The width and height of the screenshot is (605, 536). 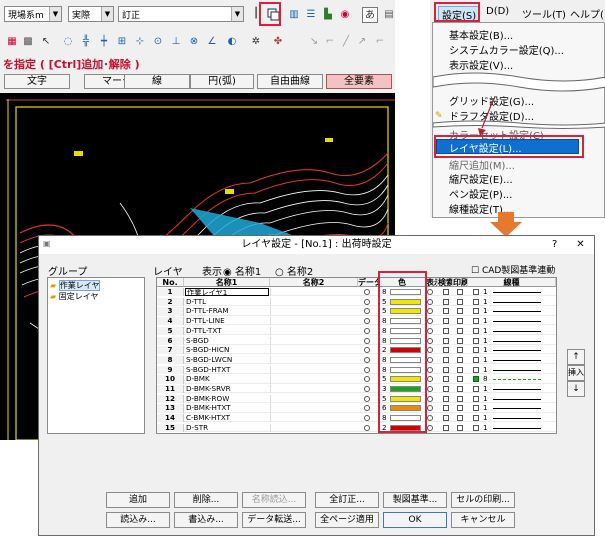 I want to click on table-row: 13 D-BMK-HTXT 6 1, so click(x=356, y=408).